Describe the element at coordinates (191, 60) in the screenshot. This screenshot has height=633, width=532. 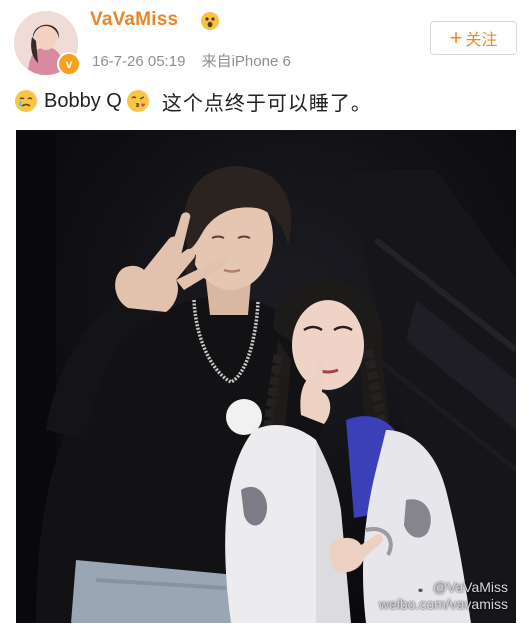
I see `post-meta: 16-7-26 05:19 来自iPhone 6` at that location.